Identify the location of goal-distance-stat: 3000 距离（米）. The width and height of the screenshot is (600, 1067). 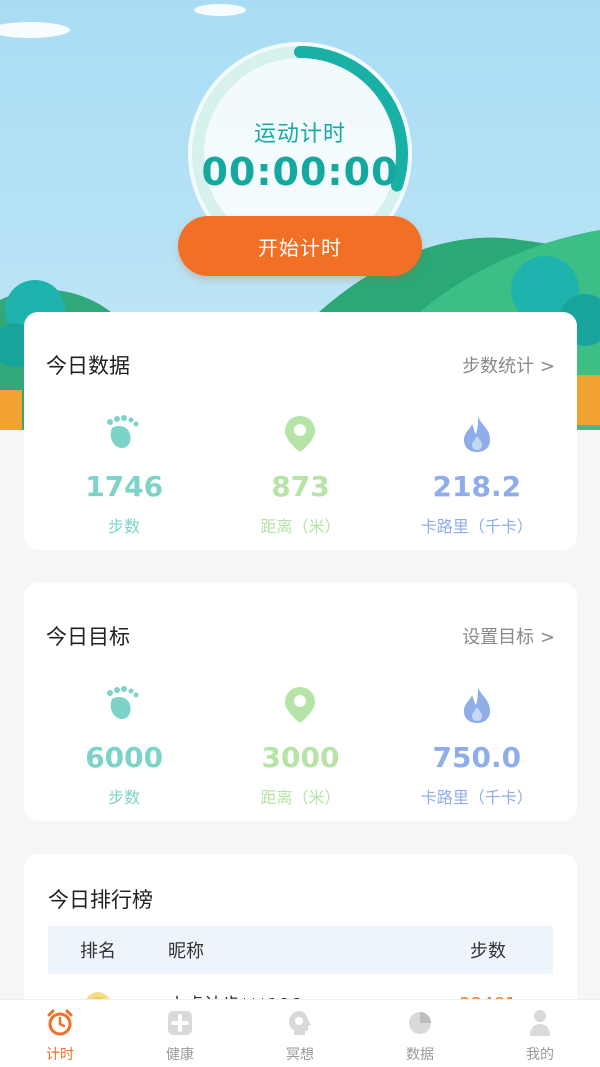
(300, 745).